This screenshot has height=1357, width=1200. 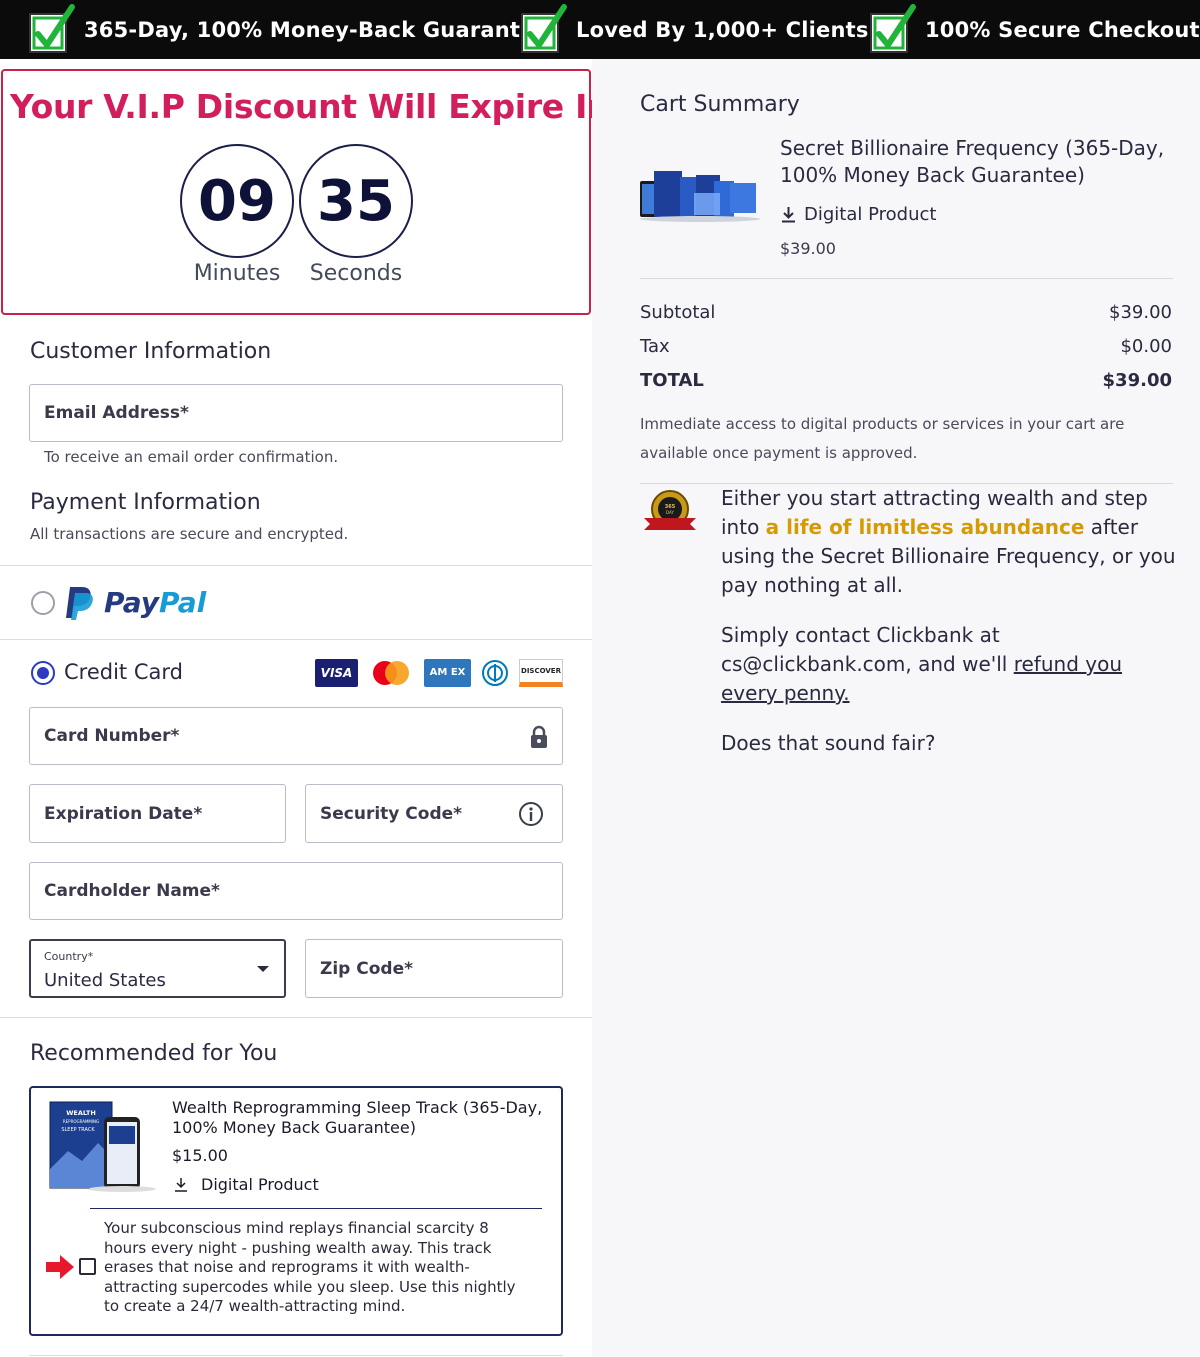 What do you see at coordinates (356, 201) in the screenshot?
I see `timer-seconds: 35` at bounding box center [356, 201].